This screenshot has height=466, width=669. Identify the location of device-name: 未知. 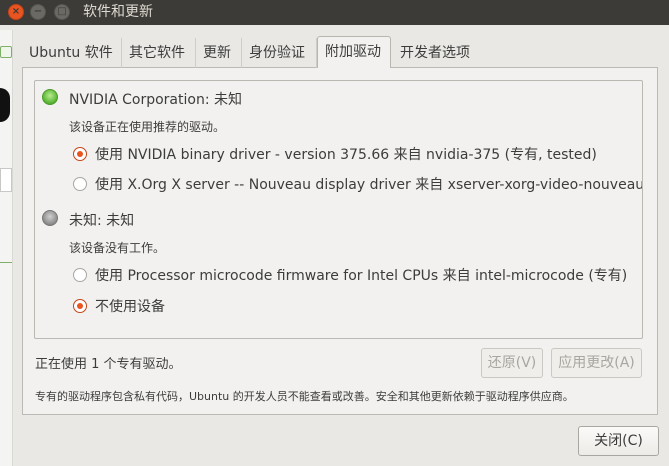
(102, 221).